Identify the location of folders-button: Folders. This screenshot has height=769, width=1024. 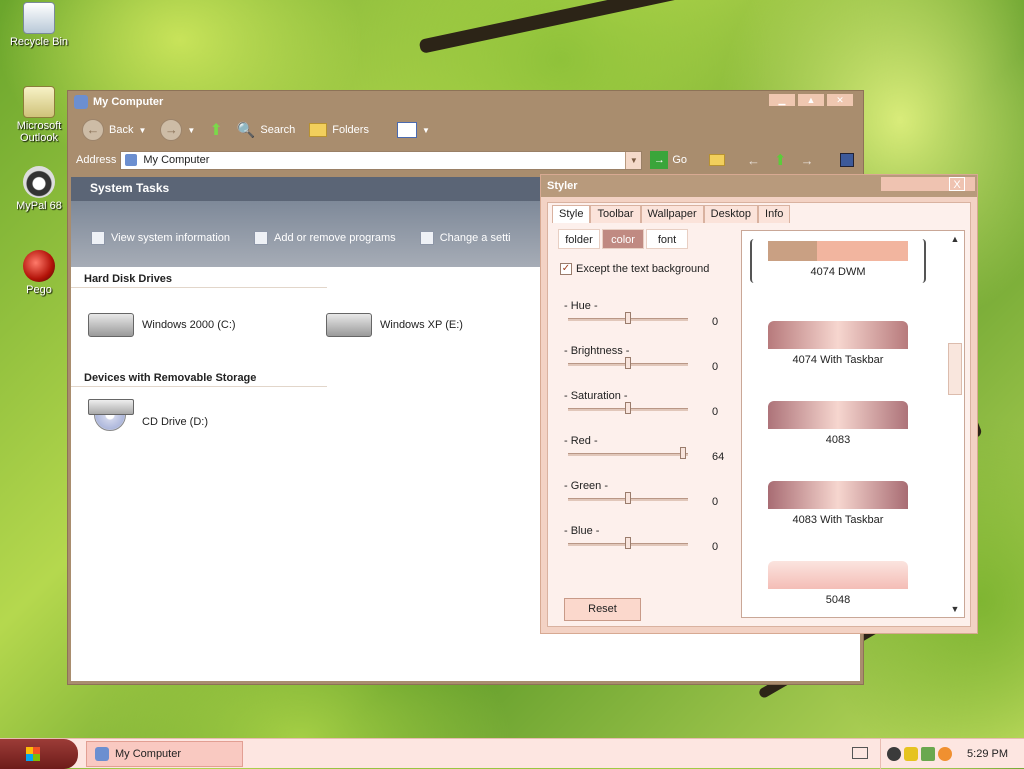
(339, 130).